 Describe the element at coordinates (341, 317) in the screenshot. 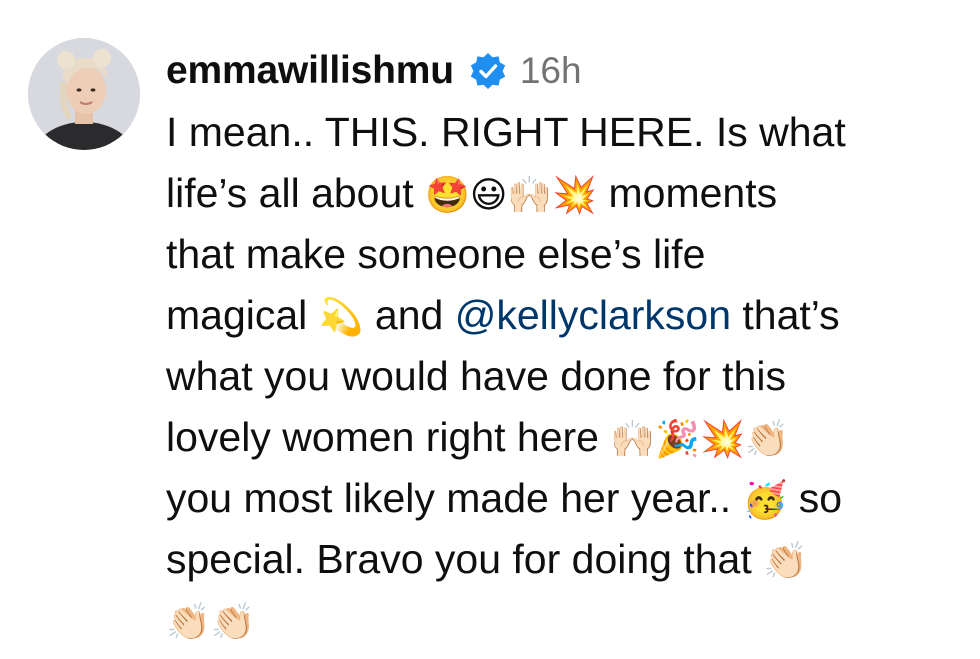

I see `emoji-group: 💫` at that location.